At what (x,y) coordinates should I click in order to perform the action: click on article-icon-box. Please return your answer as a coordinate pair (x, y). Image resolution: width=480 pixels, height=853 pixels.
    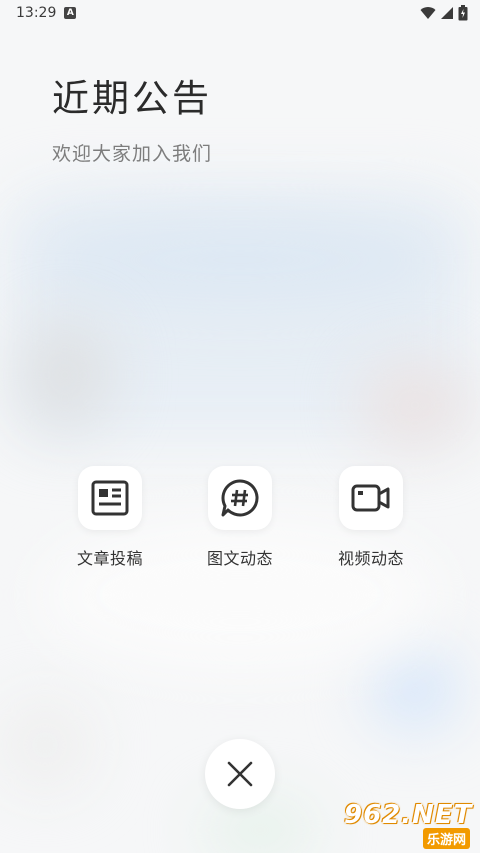
    Looking at the image, I should click on (110, 498).